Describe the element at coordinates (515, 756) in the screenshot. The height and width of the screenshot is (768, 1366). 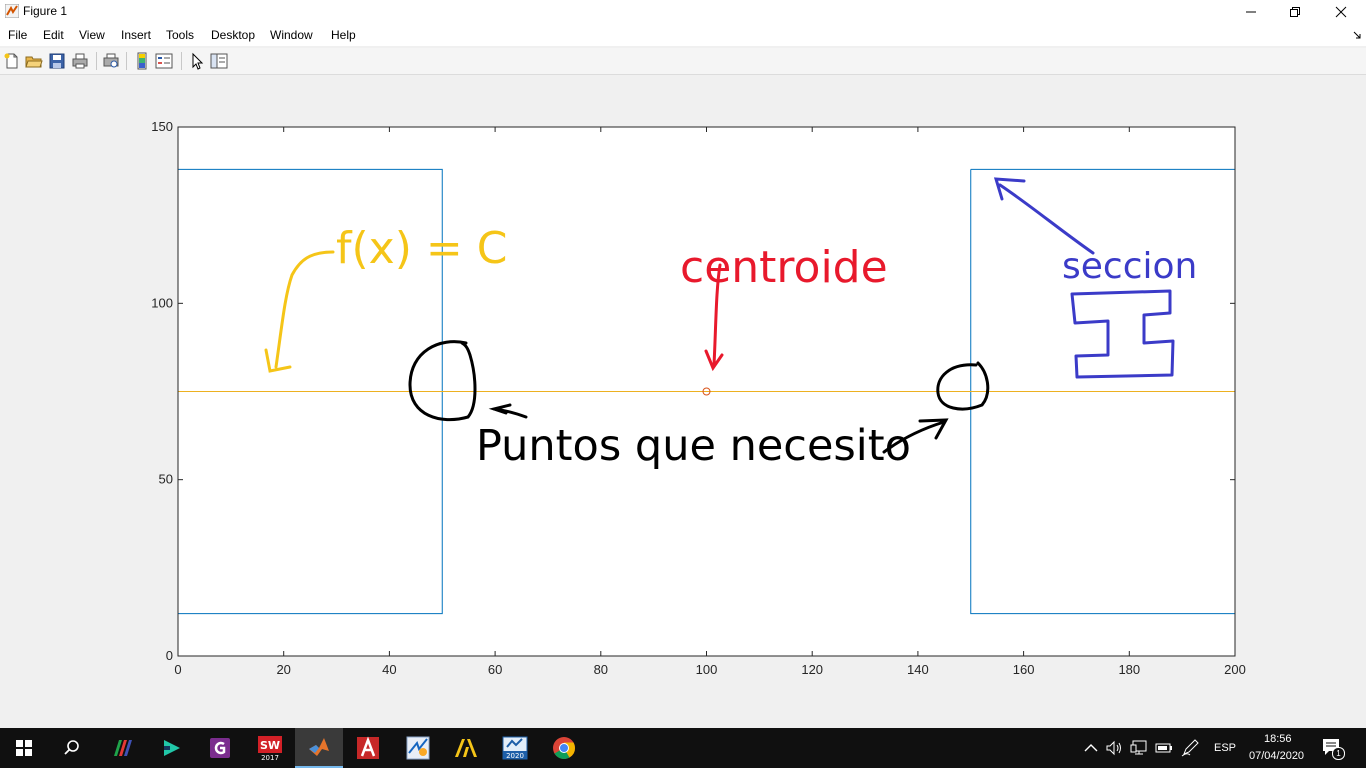
I see `app-2020-badge: 2020` at that location.